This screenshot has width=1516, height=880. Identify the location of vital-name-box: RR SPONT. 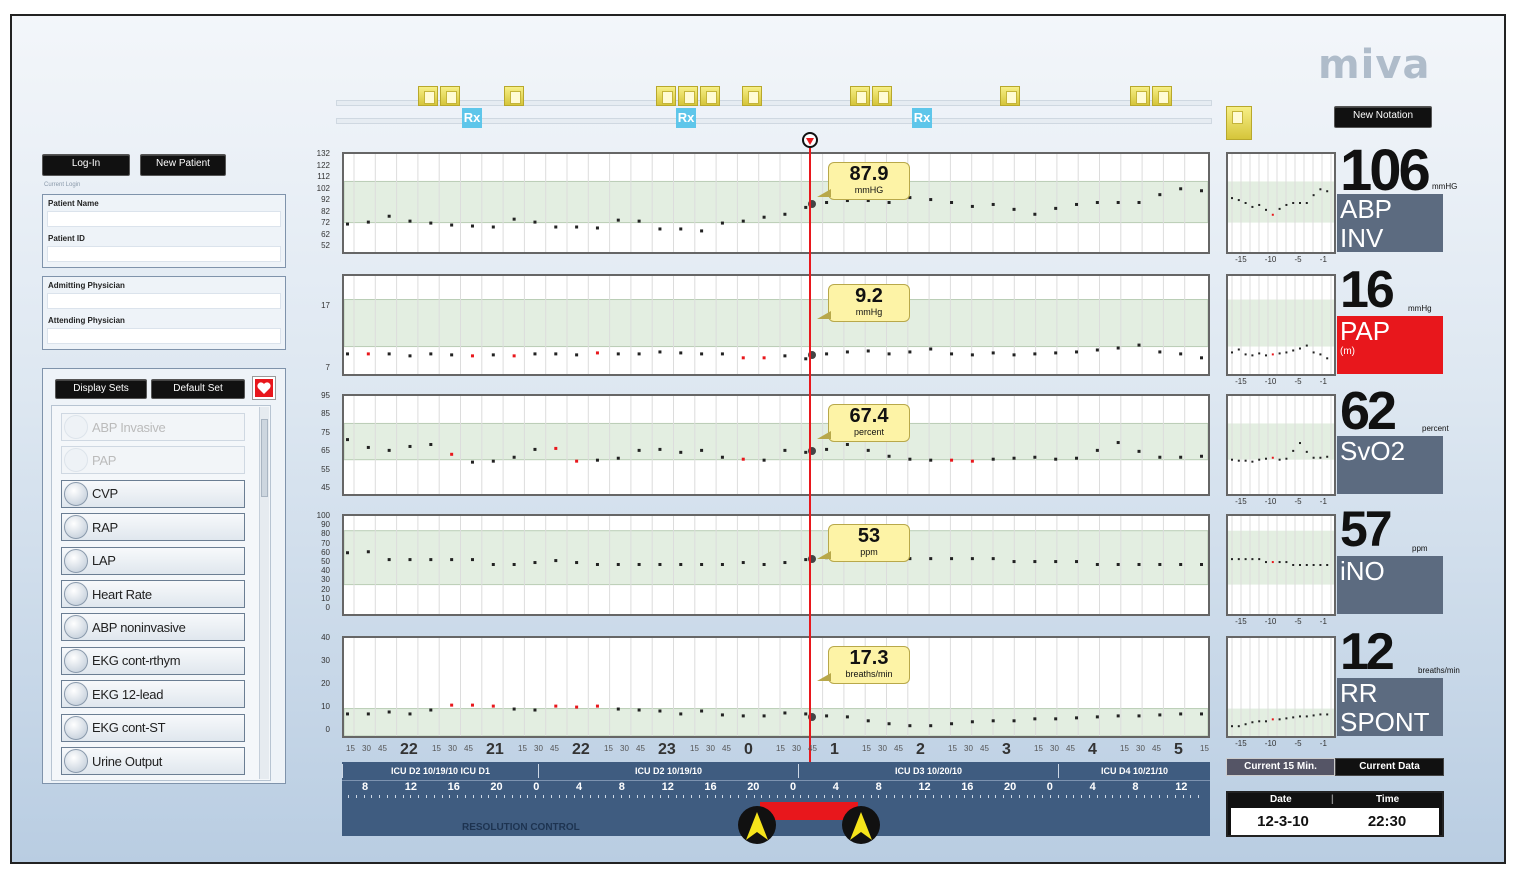
(1390, 707).